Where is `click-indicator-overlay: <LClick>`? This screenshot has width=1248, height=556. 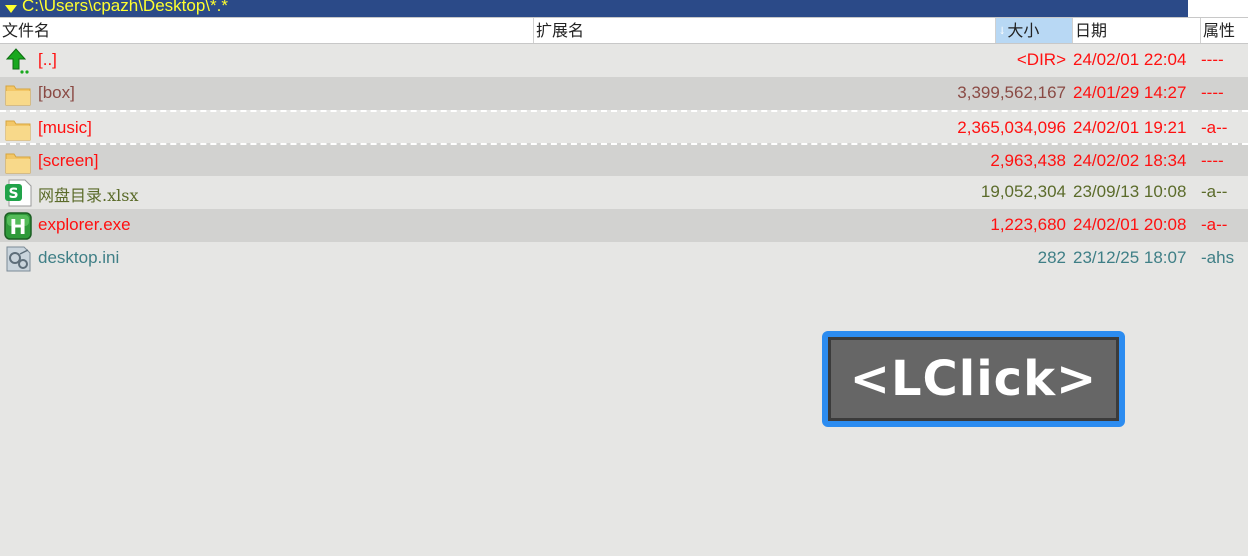
click-indicator-overlay: <LClick> is located at coordinates (973, 379).